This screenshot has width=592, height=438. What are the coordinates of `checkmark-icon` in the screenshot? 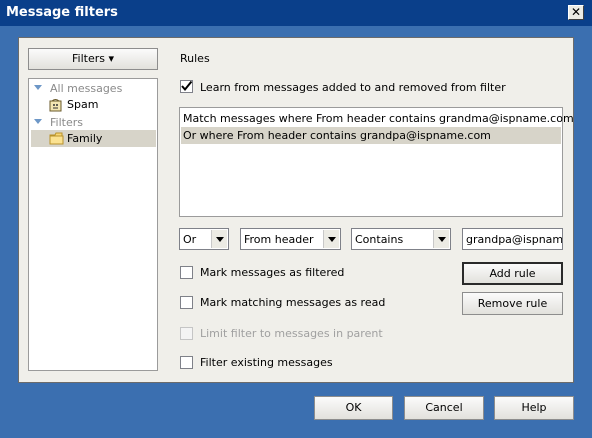 It's located at (187, 86).